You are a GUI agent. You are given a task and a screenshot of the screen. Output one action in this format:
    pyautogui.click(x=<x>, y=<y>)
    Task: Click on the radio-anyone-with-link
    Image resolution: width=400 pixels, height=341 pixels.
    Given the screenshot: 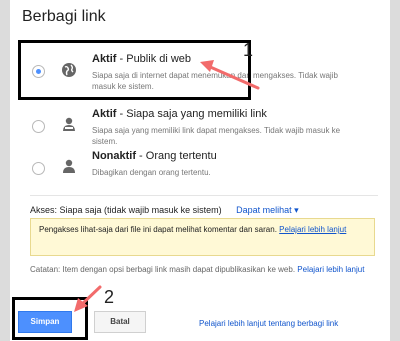 What is the action you would take?
    pyautogui.click(x=38, y=126)
    